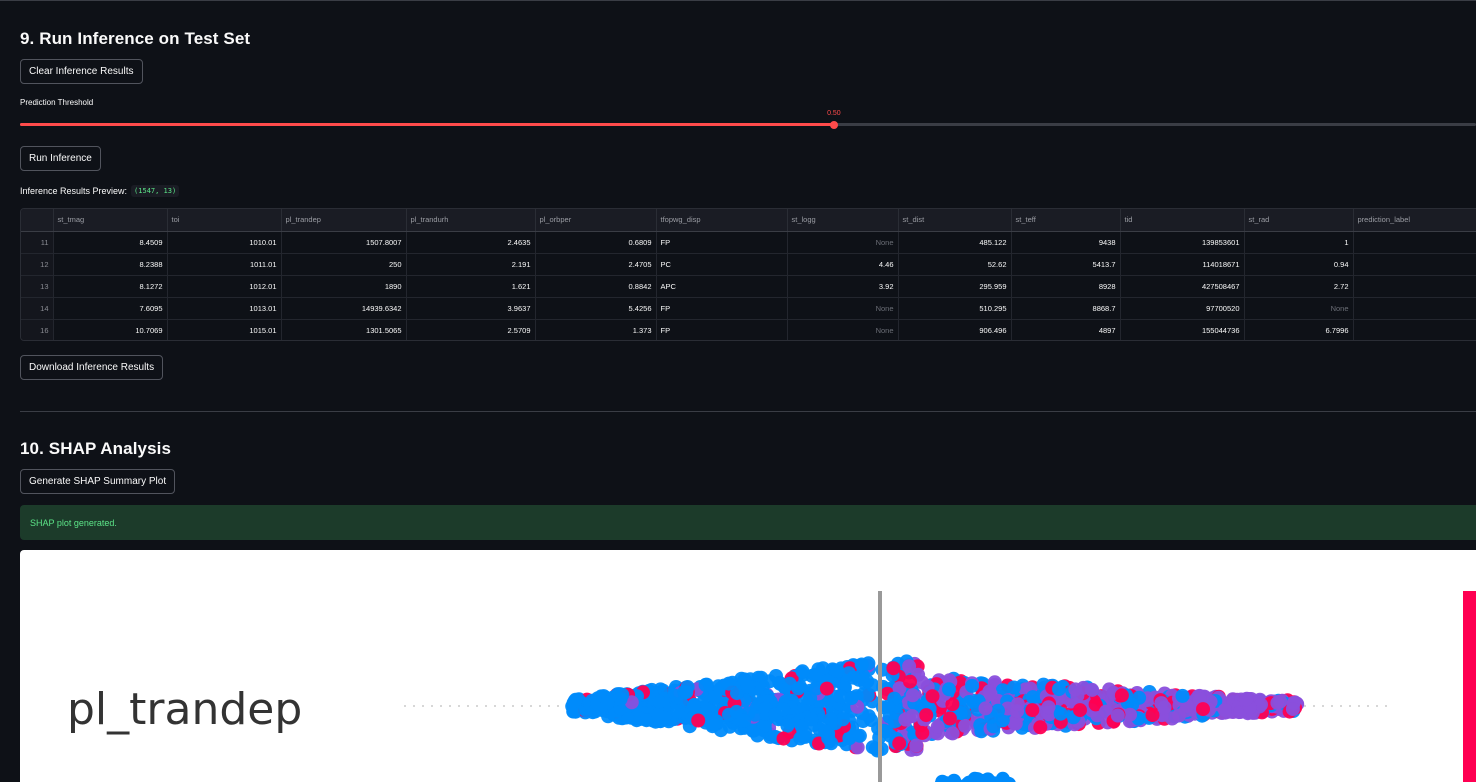 The image size is (1476, 782). I want to click on table-header-toi: toi, so click(224, 220).